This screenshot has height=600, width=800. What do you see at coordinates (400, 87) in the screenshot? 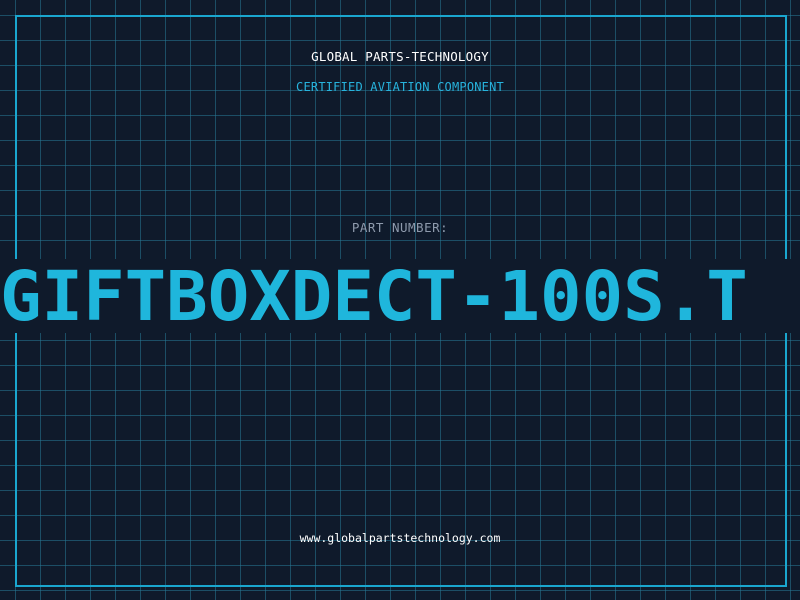
I see `certification-tagline: CERTIFIED AVIATION COMPONENT` at bounding box center [400, 87].